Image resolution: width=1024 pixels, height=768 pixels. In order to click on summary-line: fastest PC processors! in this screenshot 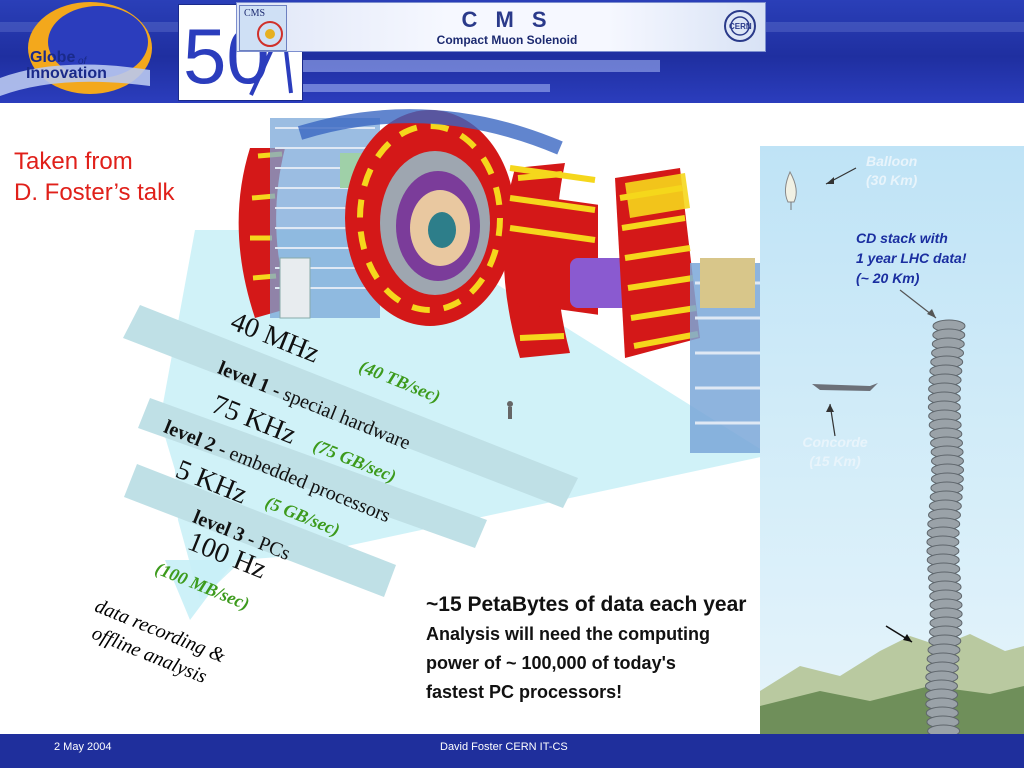, I will do `click(524, 692)`.